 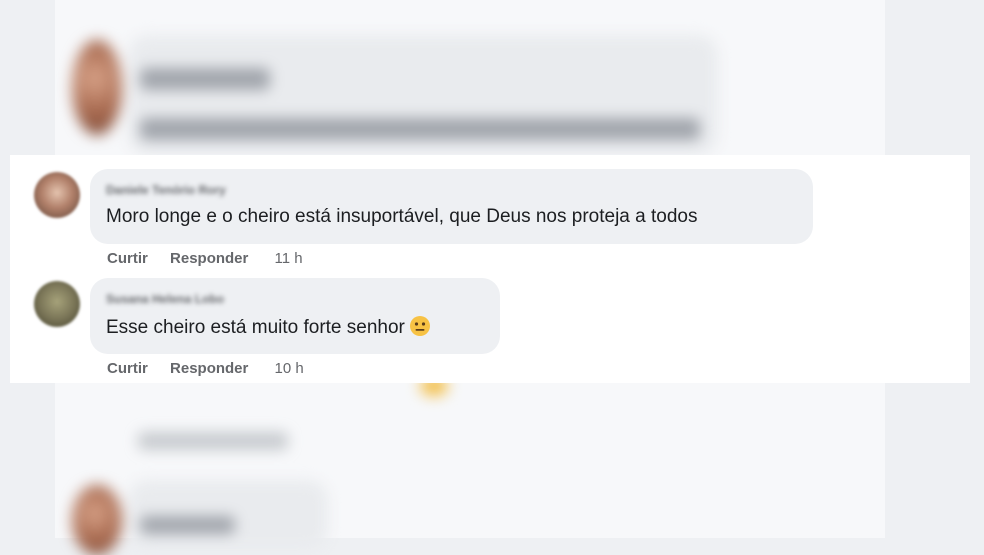 What do you see at coordinates (165, 299) in the screenshot?
I see `comment-author: Susana Helena Lobo` at bounding box center [165, 299].